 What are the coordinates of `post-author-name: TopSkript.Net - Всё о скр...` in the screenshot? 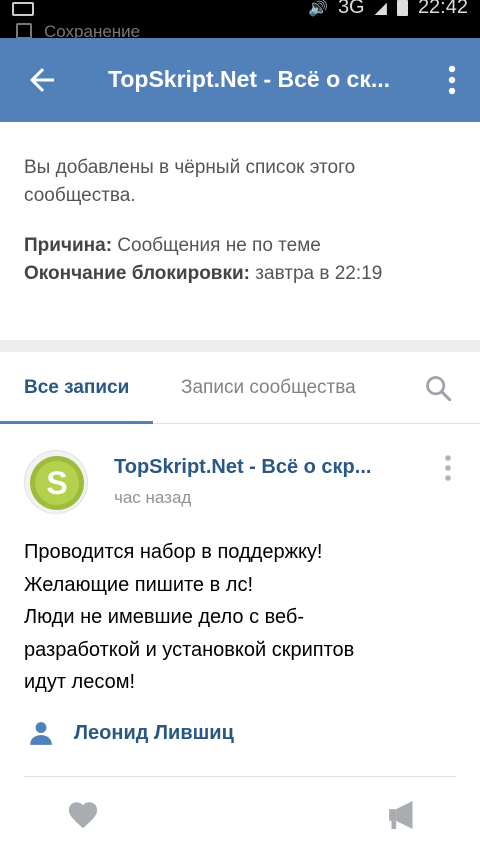 It's located at (264, 467).